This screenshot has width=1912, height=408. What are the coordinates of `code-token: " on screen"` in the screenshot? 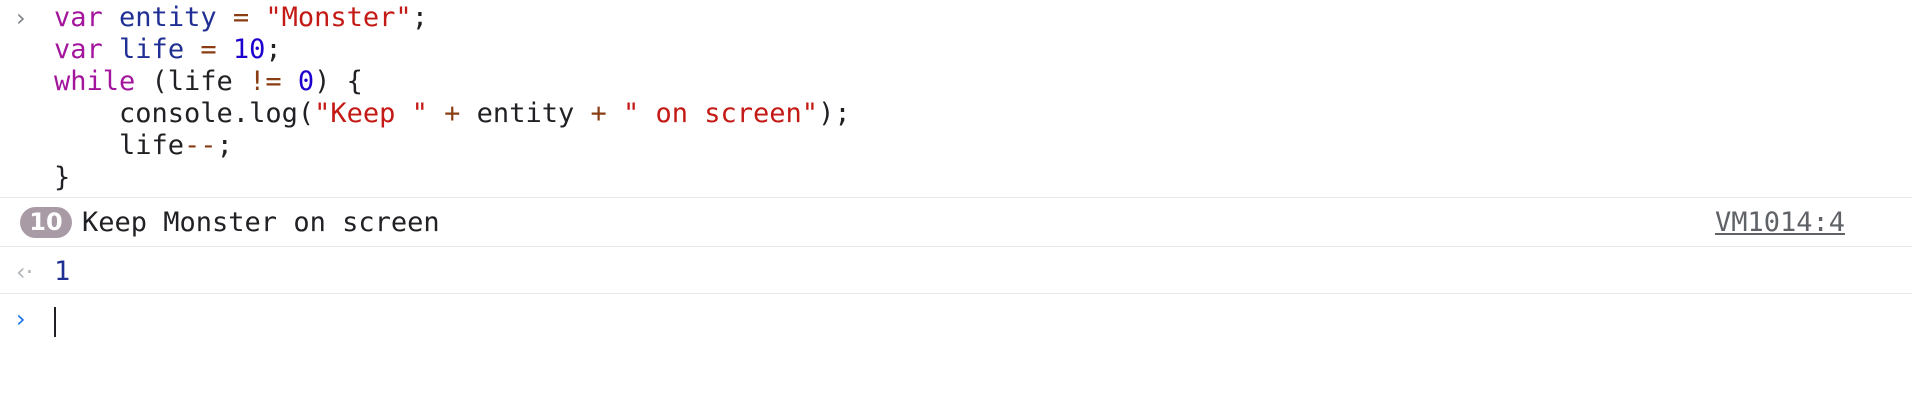 It's located at (721, 113).